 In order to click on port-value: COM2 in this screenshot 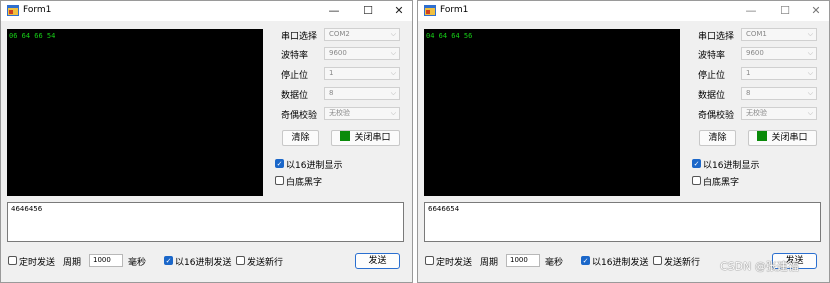, I will do `click(339, 34)`.